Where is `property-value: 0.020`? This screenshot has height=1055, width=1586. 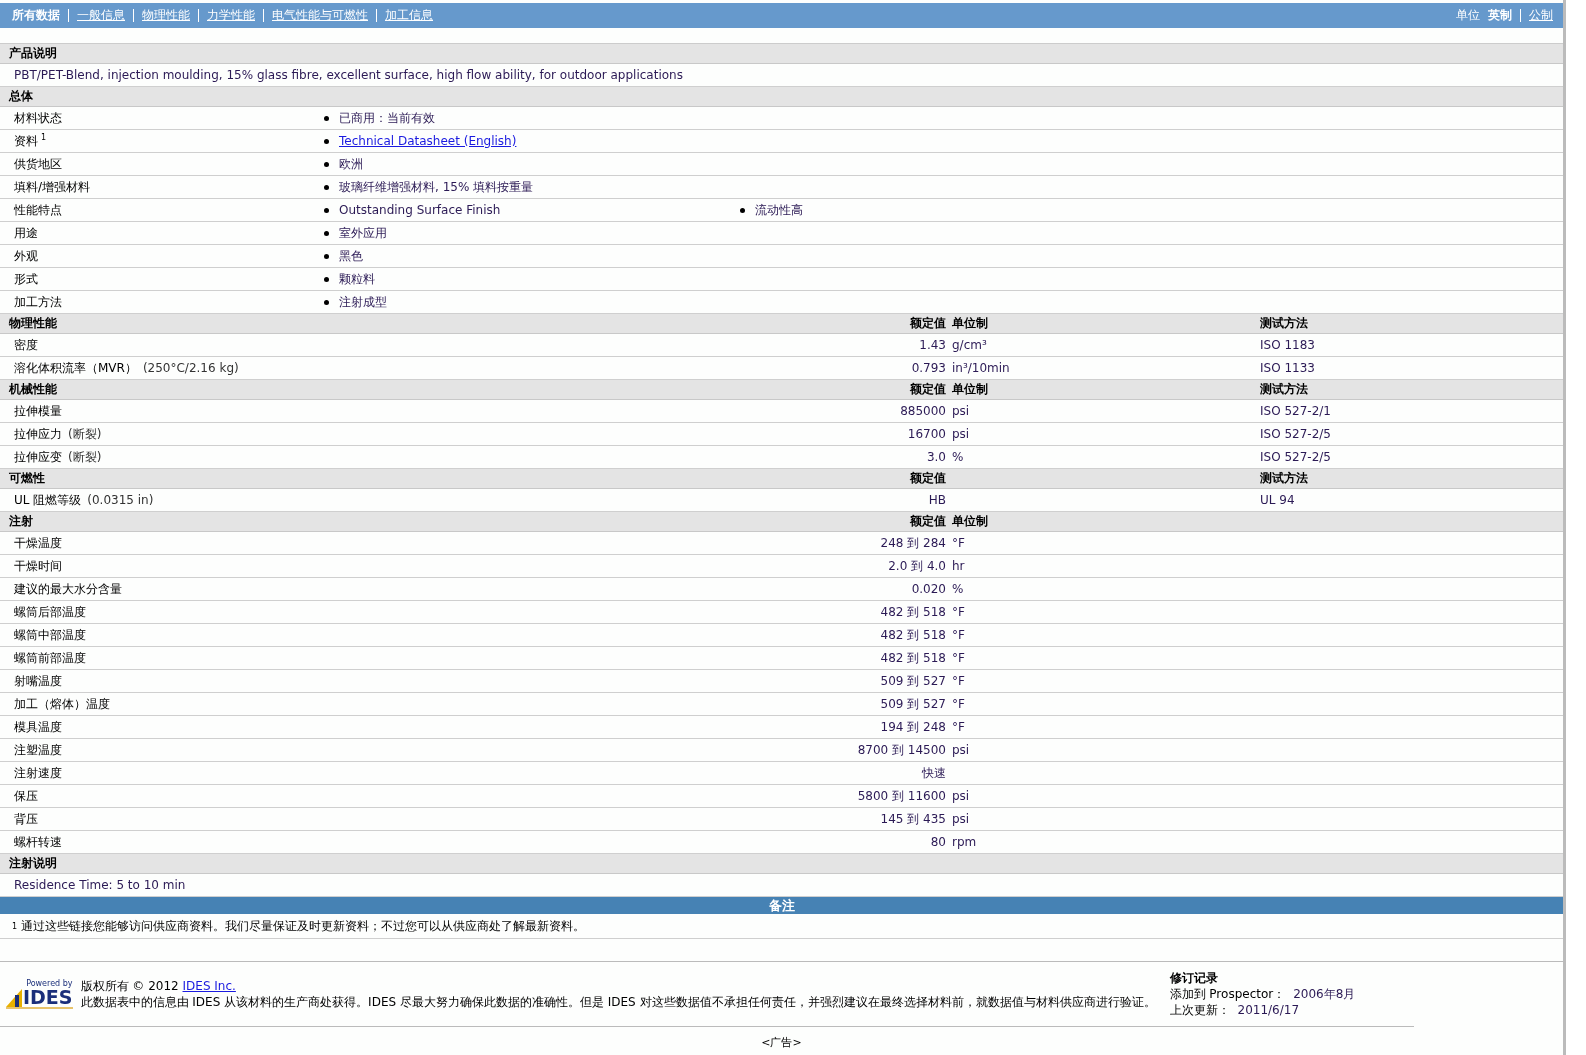
property-value: 0.020 is located at coordinates (928, 589).